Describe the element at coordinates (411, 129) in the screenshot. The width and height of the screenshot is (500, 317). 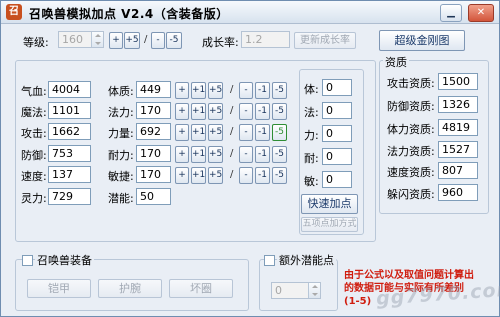
I see `aptitude-label: 体力资质:` at that location.